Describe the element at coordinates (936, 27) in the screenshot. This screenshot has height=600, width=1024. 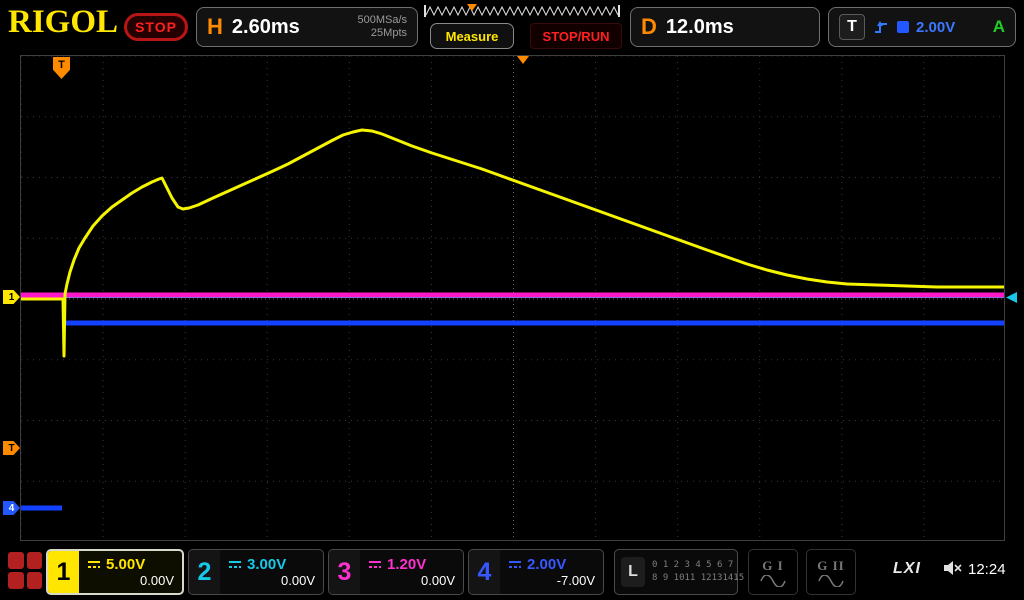
I see `trigger-level-value: 2.00V` at that location.